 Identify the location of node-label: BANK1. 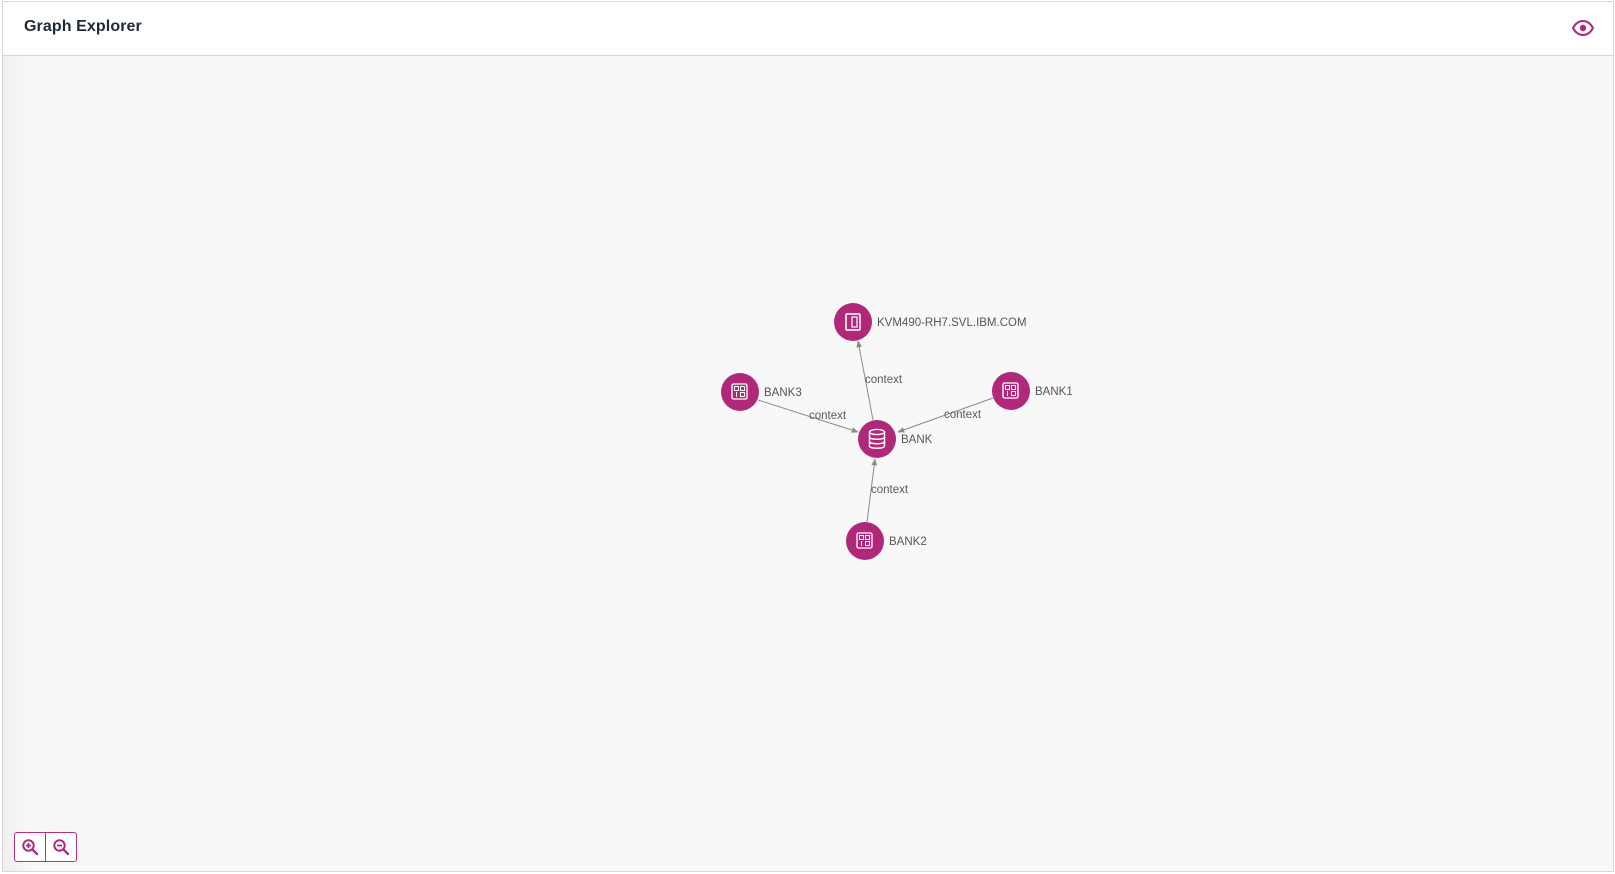
(1054, 392).